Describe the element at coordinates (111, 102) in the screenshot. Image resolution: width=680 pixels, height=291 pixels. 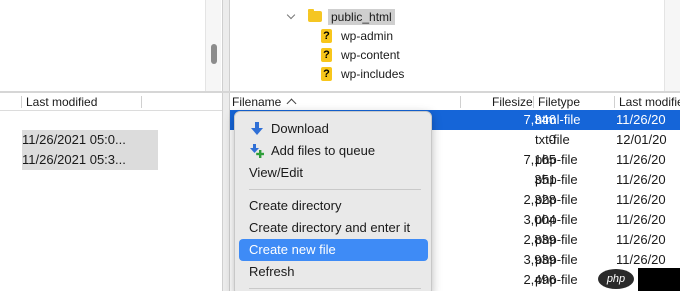
I see `local-list-header: Last modified` at that location.